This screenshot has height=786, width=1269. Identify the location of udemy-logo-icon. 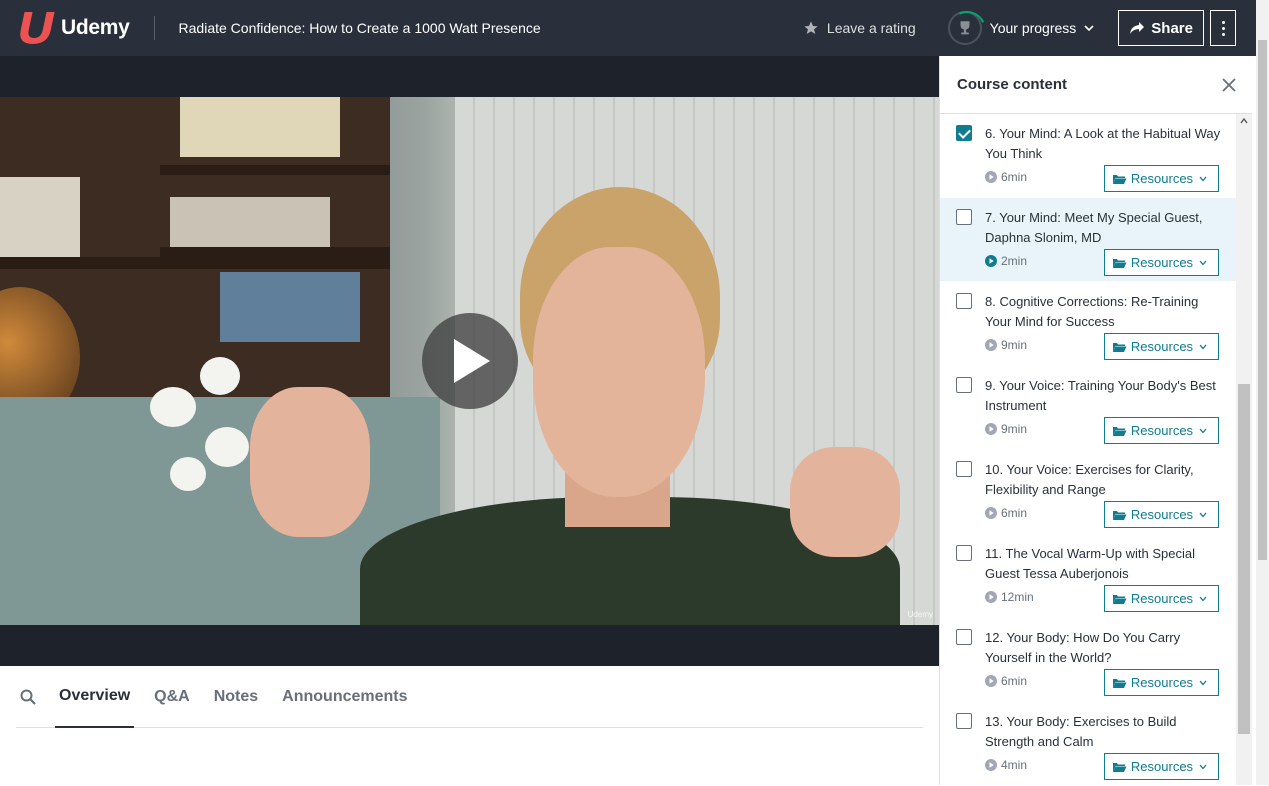
(37, 28).